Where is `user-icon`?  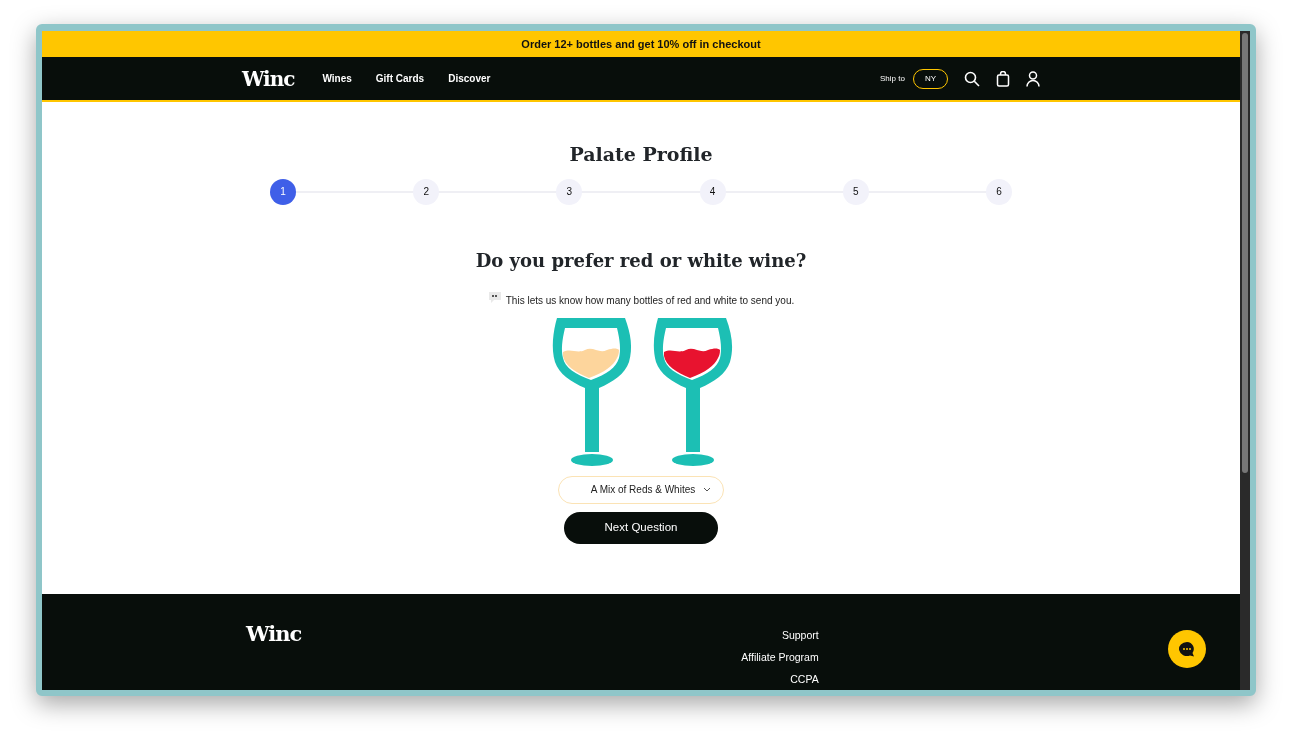 user-icon is located at coordinates (1033, 78).